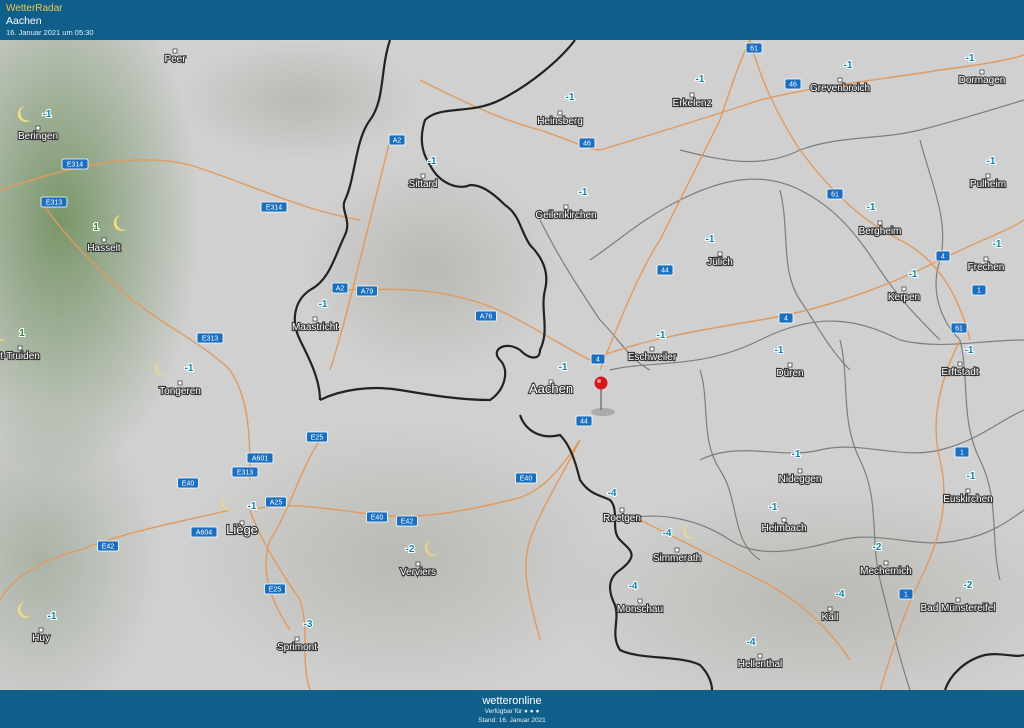 The image size is (1024, 728). What do you see at coordinates (308, 624) in the screenshot?
I see `temperature-value: -3` at bounding box center [308, 624].